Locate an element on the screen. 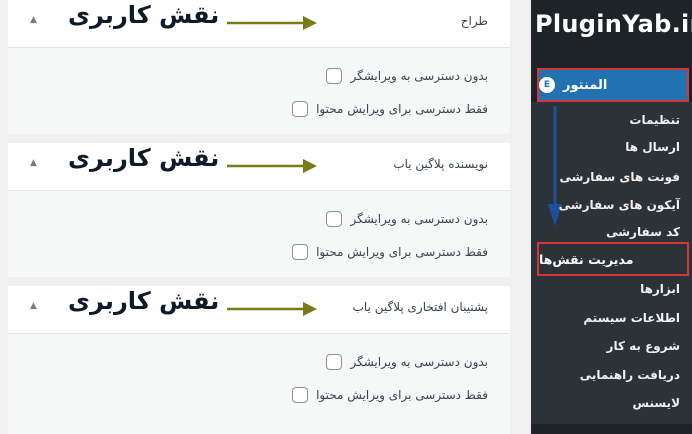 The height and width of the screenshot is (434, 692). sidebar-item-settings: تنظیمات is located at coordinates (654, 123).